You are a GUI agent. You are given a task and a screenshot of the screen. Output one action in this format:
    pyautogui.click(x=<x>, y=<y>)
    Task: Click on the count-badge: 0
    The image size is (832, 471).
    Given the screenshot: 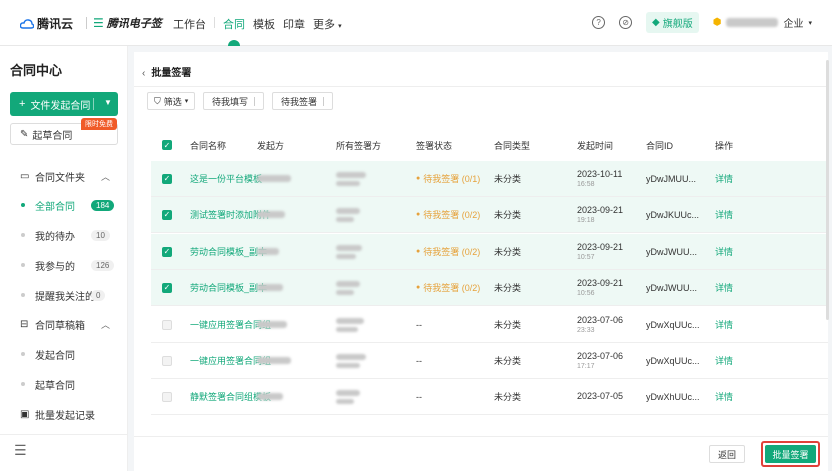 What is the action you would take?
    pyautogui.click(x=98, y=295)
    